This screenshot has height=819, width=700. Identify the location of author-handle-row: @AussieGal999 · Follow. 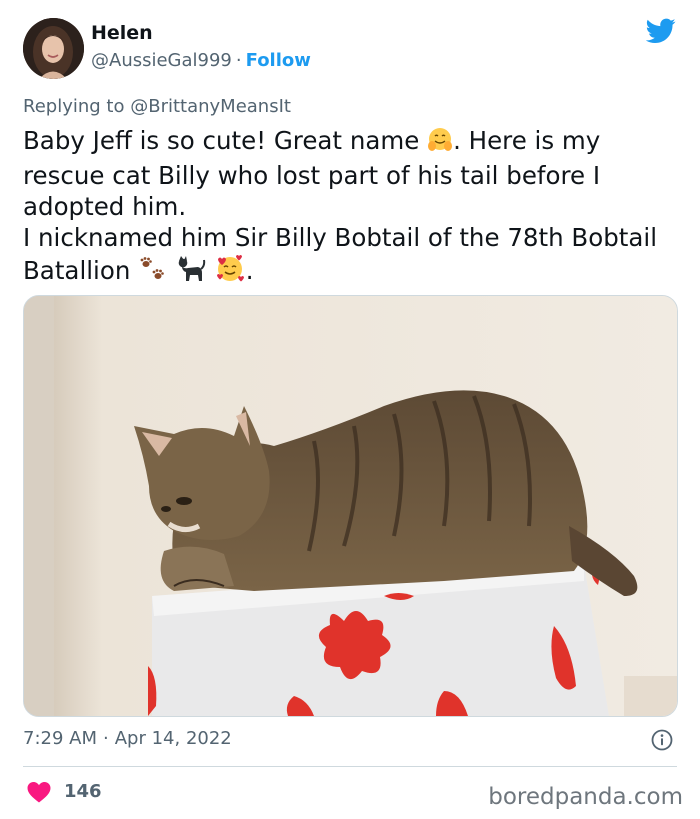
(201, 60).